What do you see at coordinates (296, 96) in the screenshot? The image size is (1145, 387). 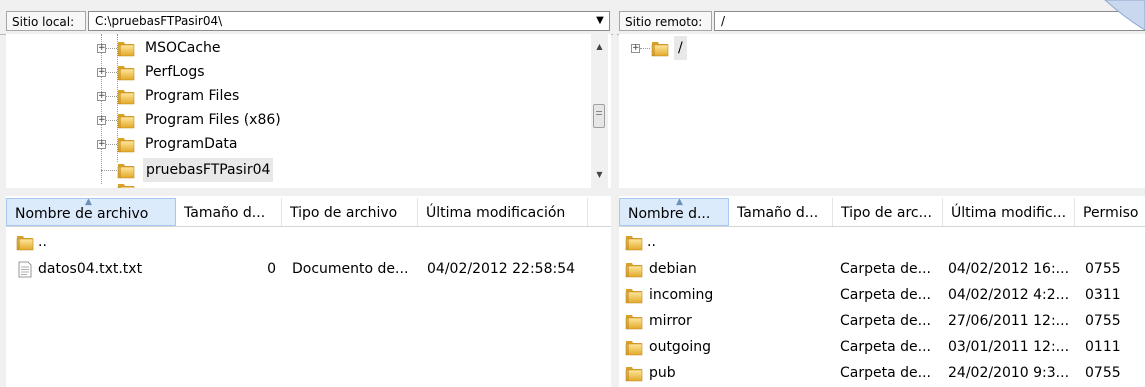 I see `tree-item-program-files: + Program Files` at bounding box center [296, 96].